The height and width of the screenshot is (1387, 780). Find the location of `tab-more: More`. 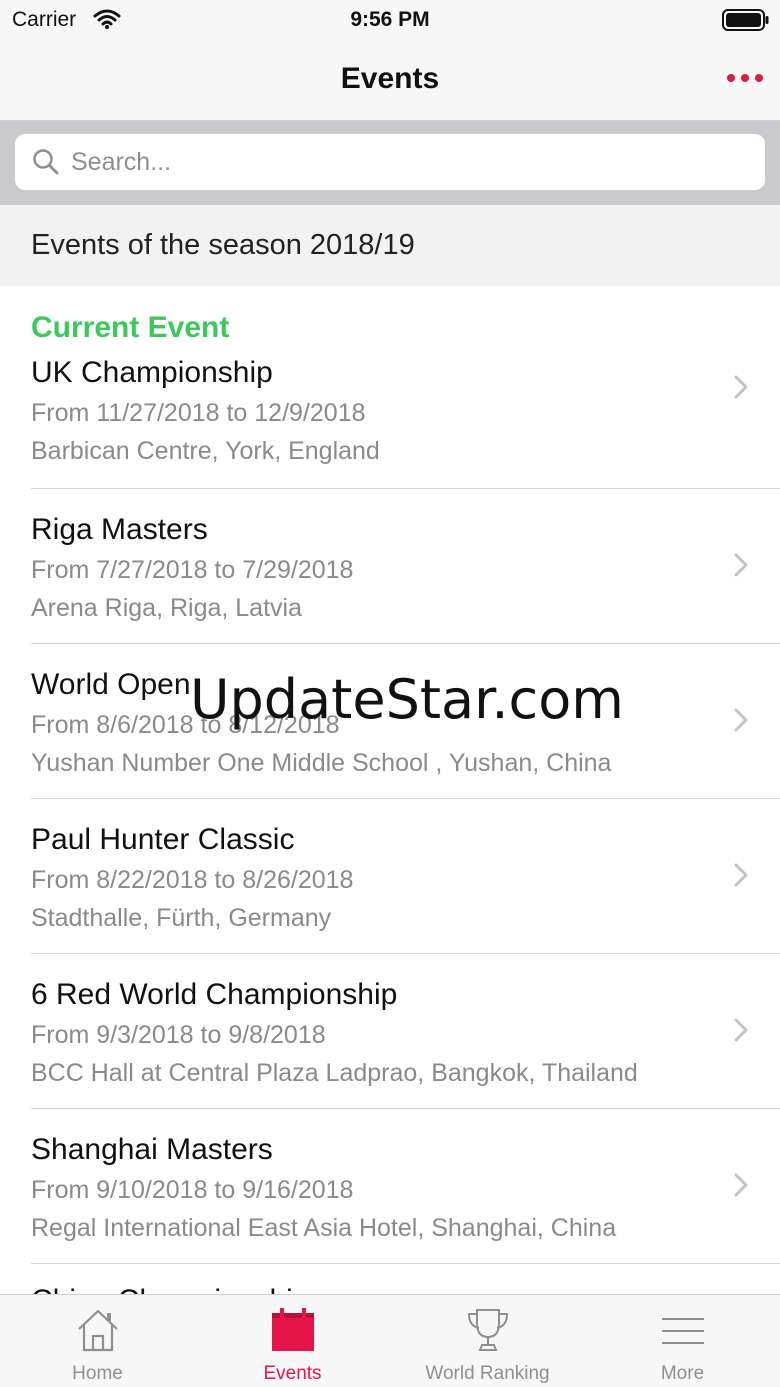

tab-more: More is located at coordinates (682, 1341).